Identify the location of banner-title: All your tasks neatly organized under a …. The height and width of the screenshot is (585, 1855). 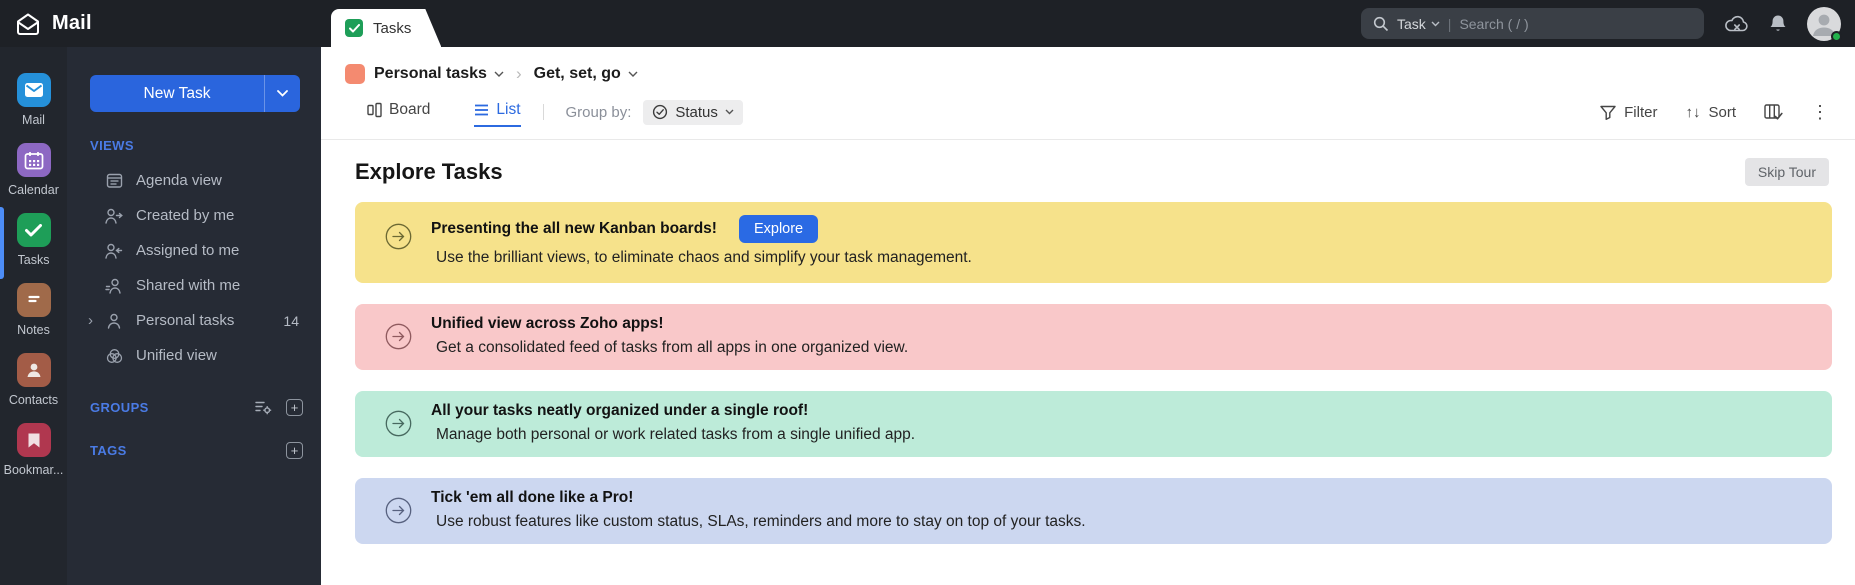
(620, 410).